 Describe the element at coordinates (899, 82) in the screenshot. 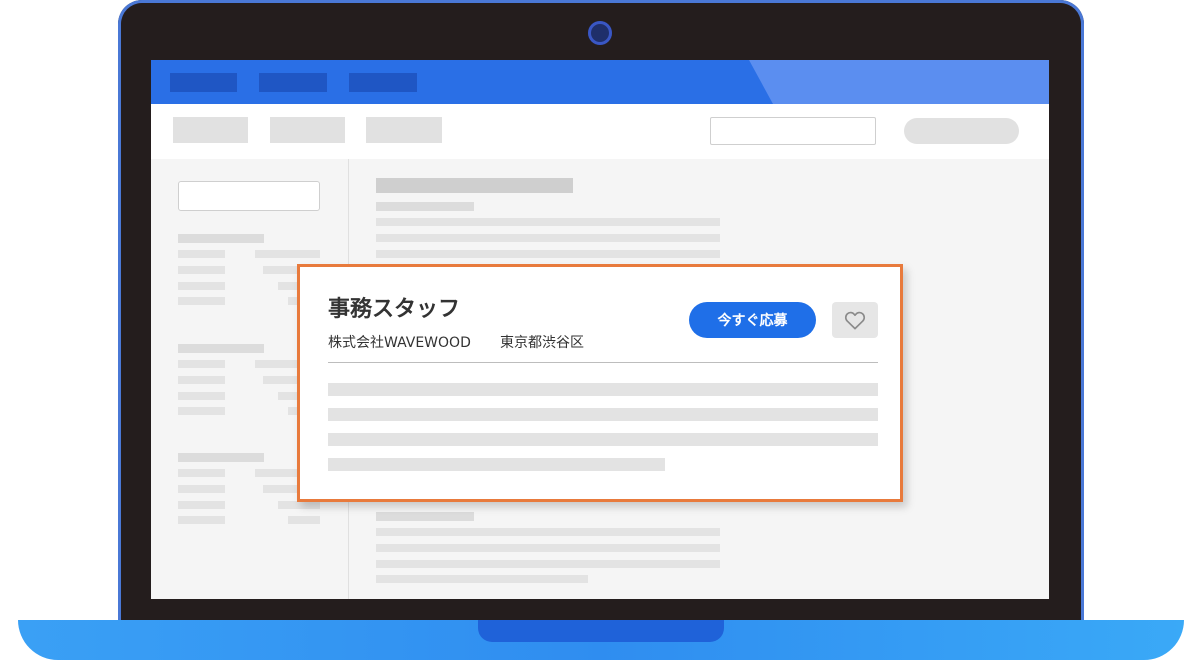

I see `top-bar-accent` at that location.